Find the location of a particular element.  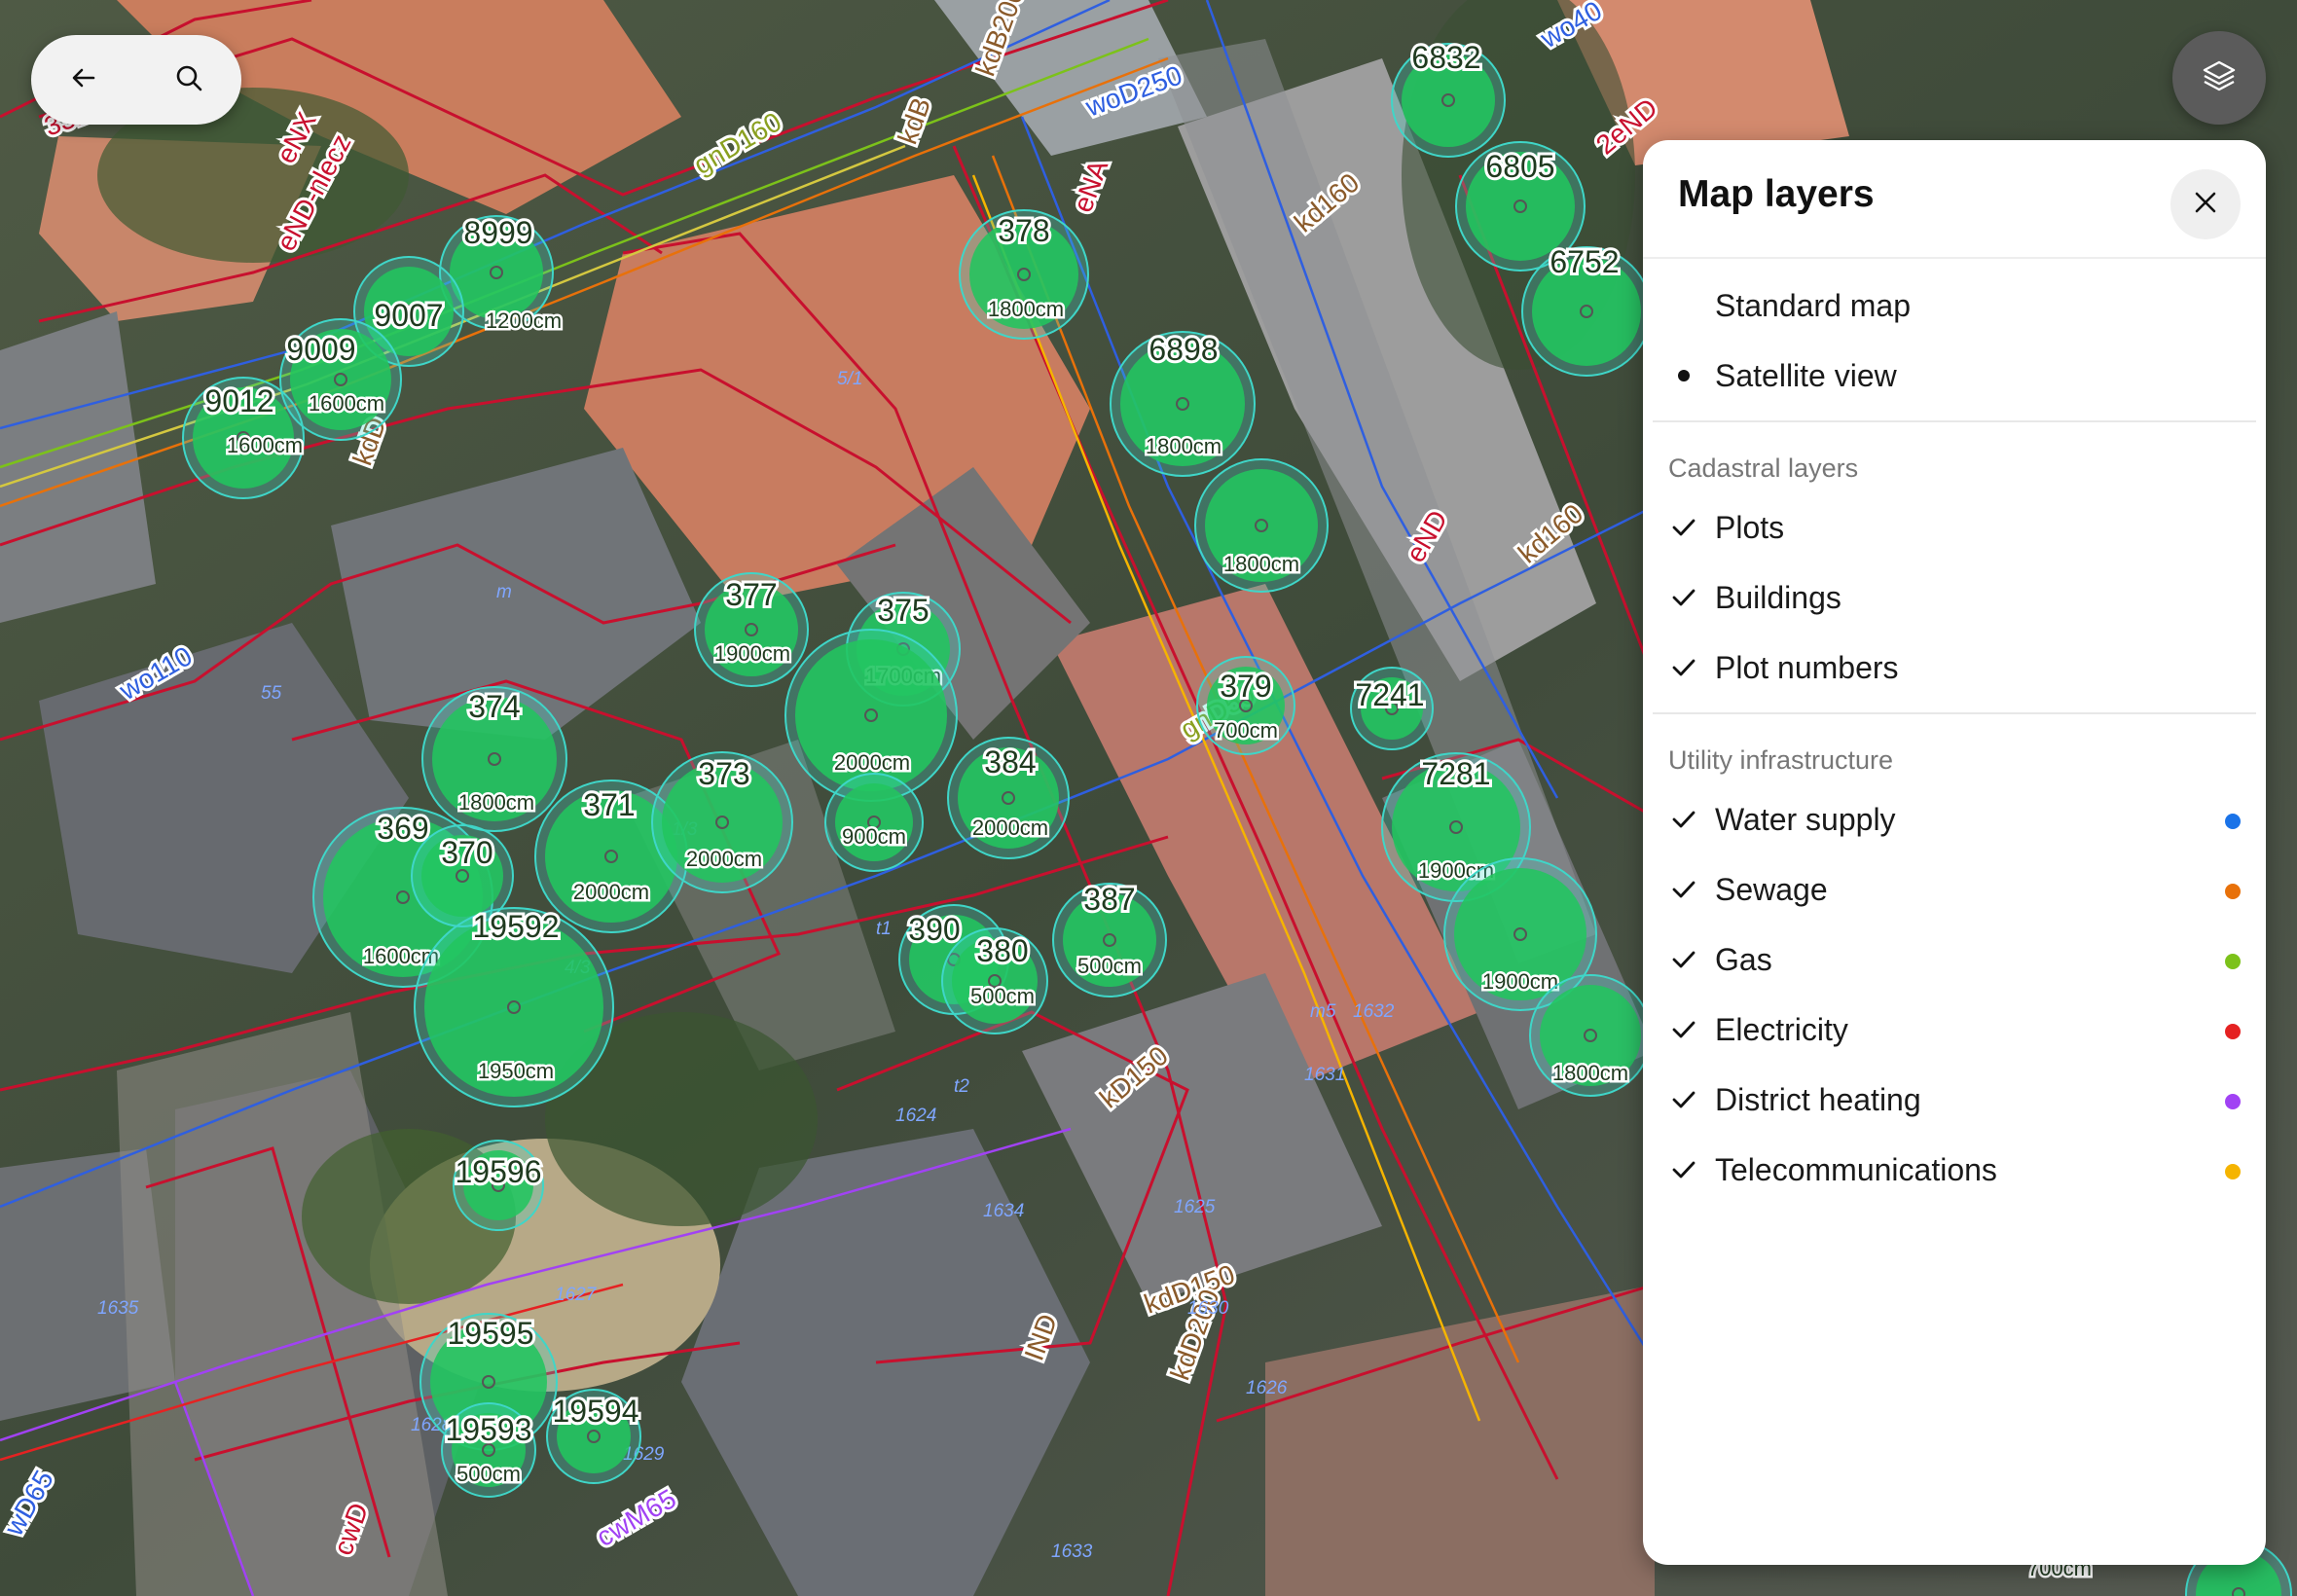

layer-toggle-plot-numbers: Plot numbers is located at coordinates (1954, 668).